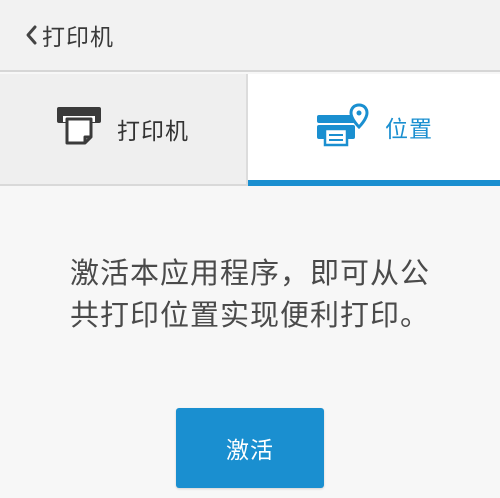 This screenshot has width=500, height=498. What do you see at coordinates (409, 130) in the screenshot?
I see `tab-location-label: 位置` at bounding box center [409, 130].